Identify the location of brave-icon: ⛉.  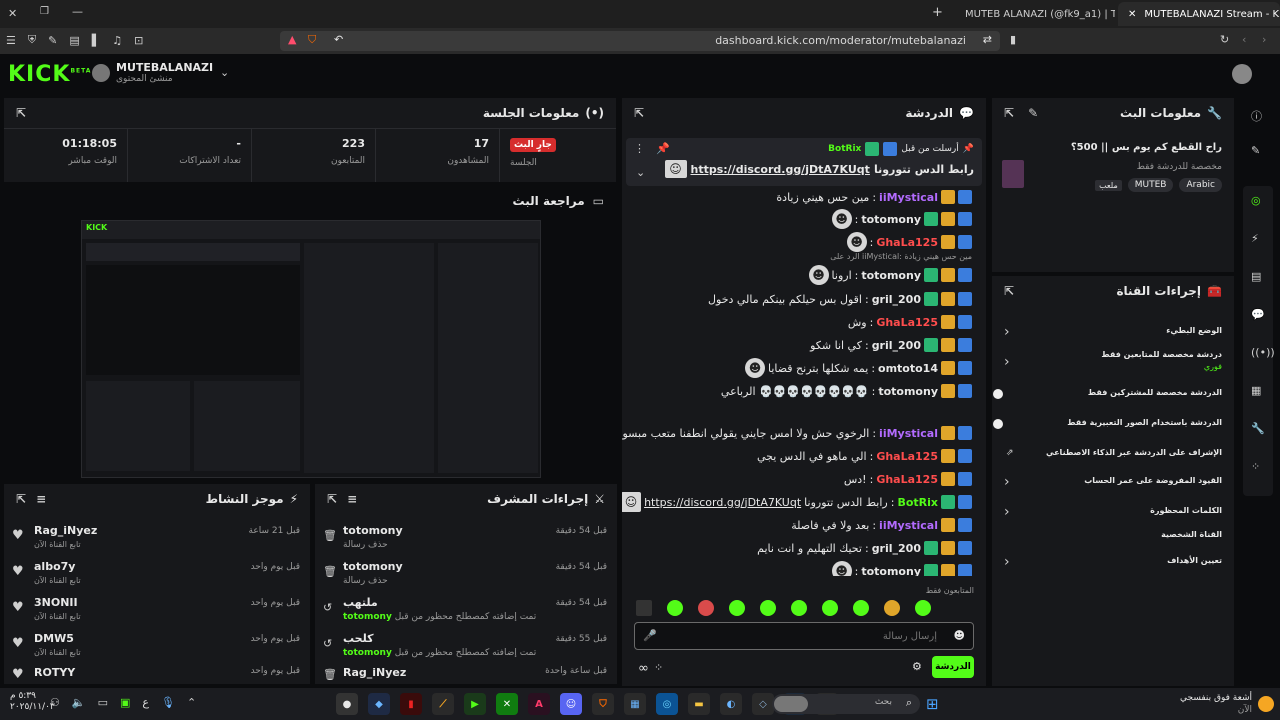
(603, 704).